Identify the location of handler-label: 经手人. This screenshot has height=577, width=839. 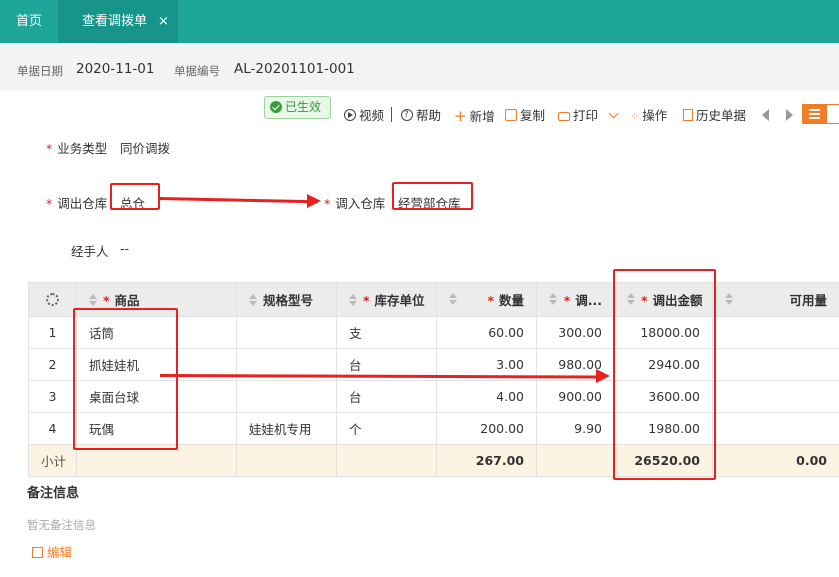
(90, 251).